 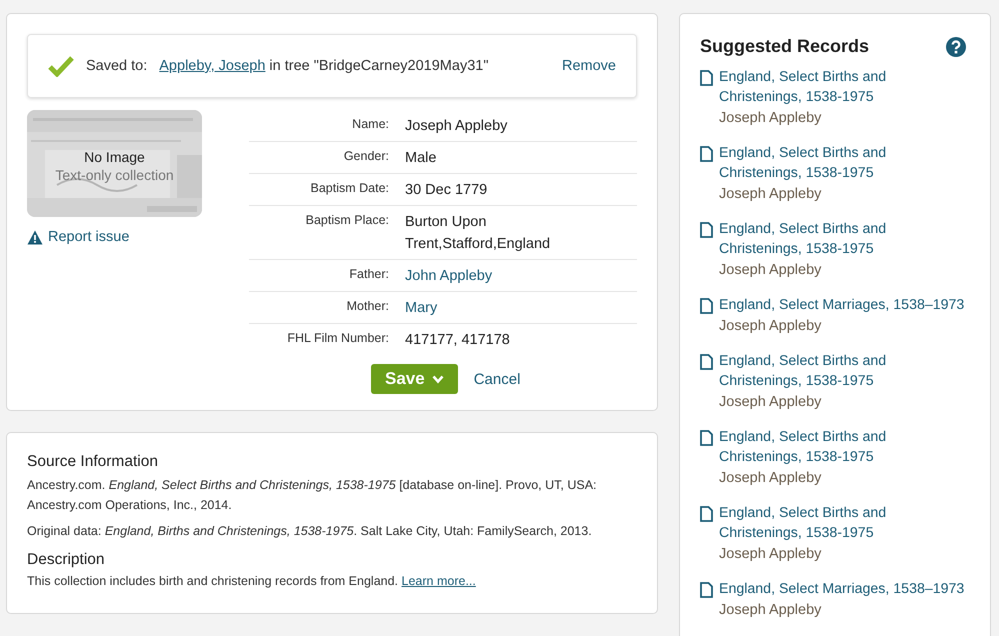 What do you see at coordinates (456, 126) in the screenshot?
I see `field-value: Joseph Appleby` at bounding box center [456, 126].